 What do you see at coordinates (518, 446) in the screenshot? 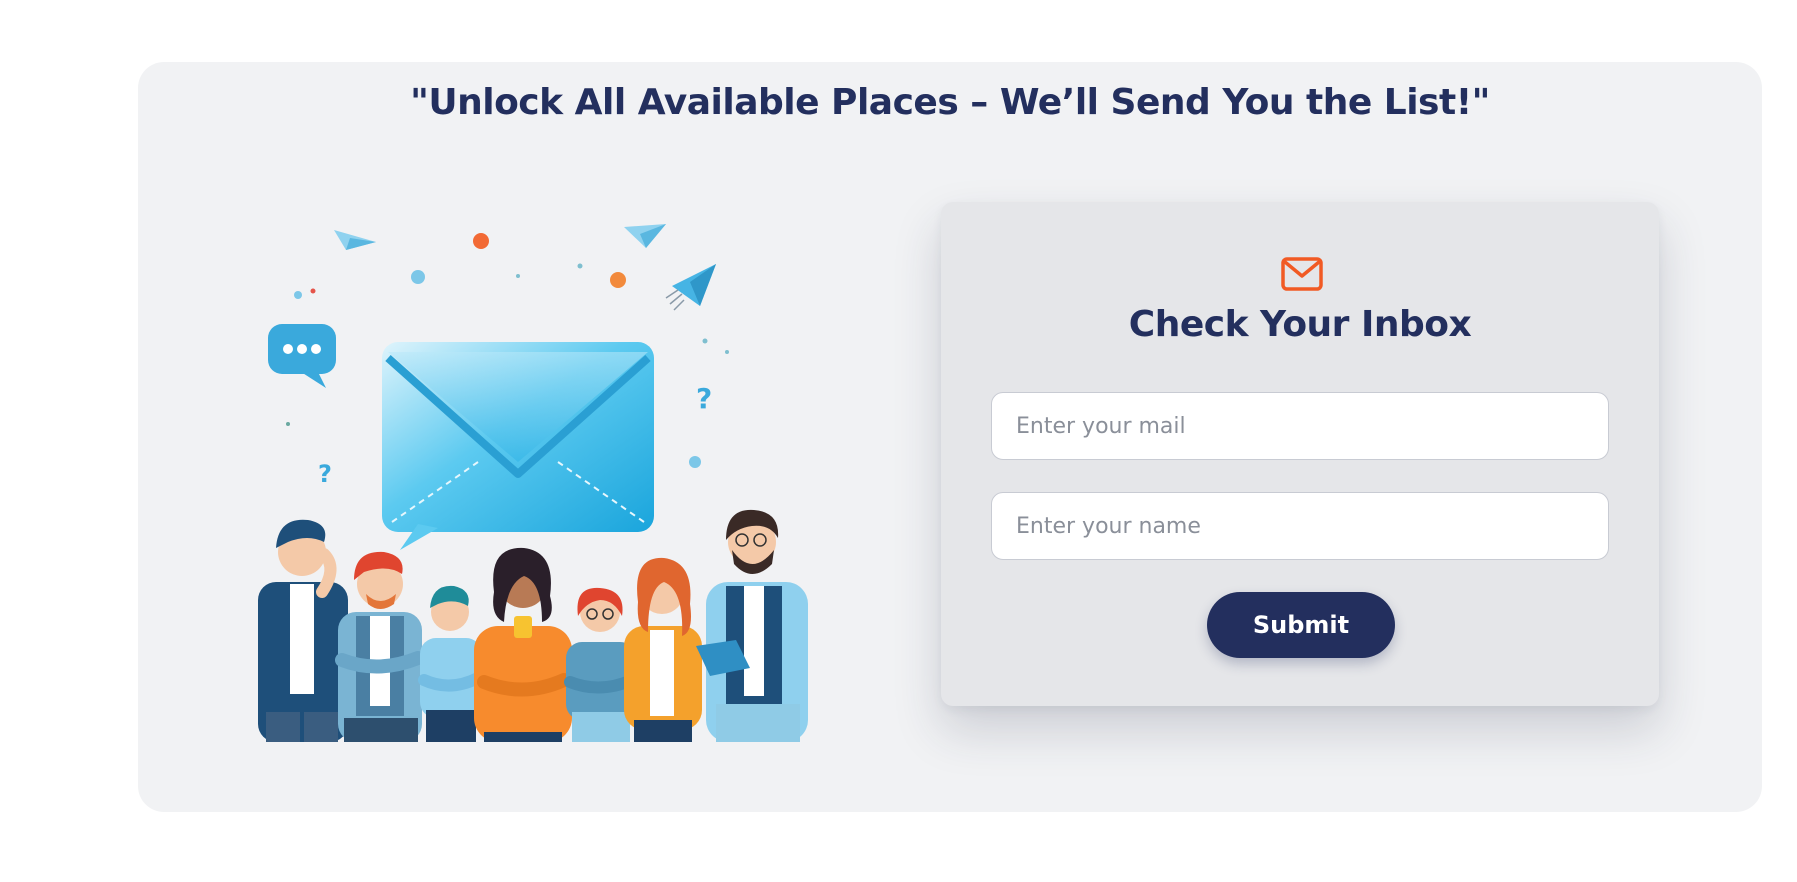
I see `envelope-icon` at bounding box center [518, 446].